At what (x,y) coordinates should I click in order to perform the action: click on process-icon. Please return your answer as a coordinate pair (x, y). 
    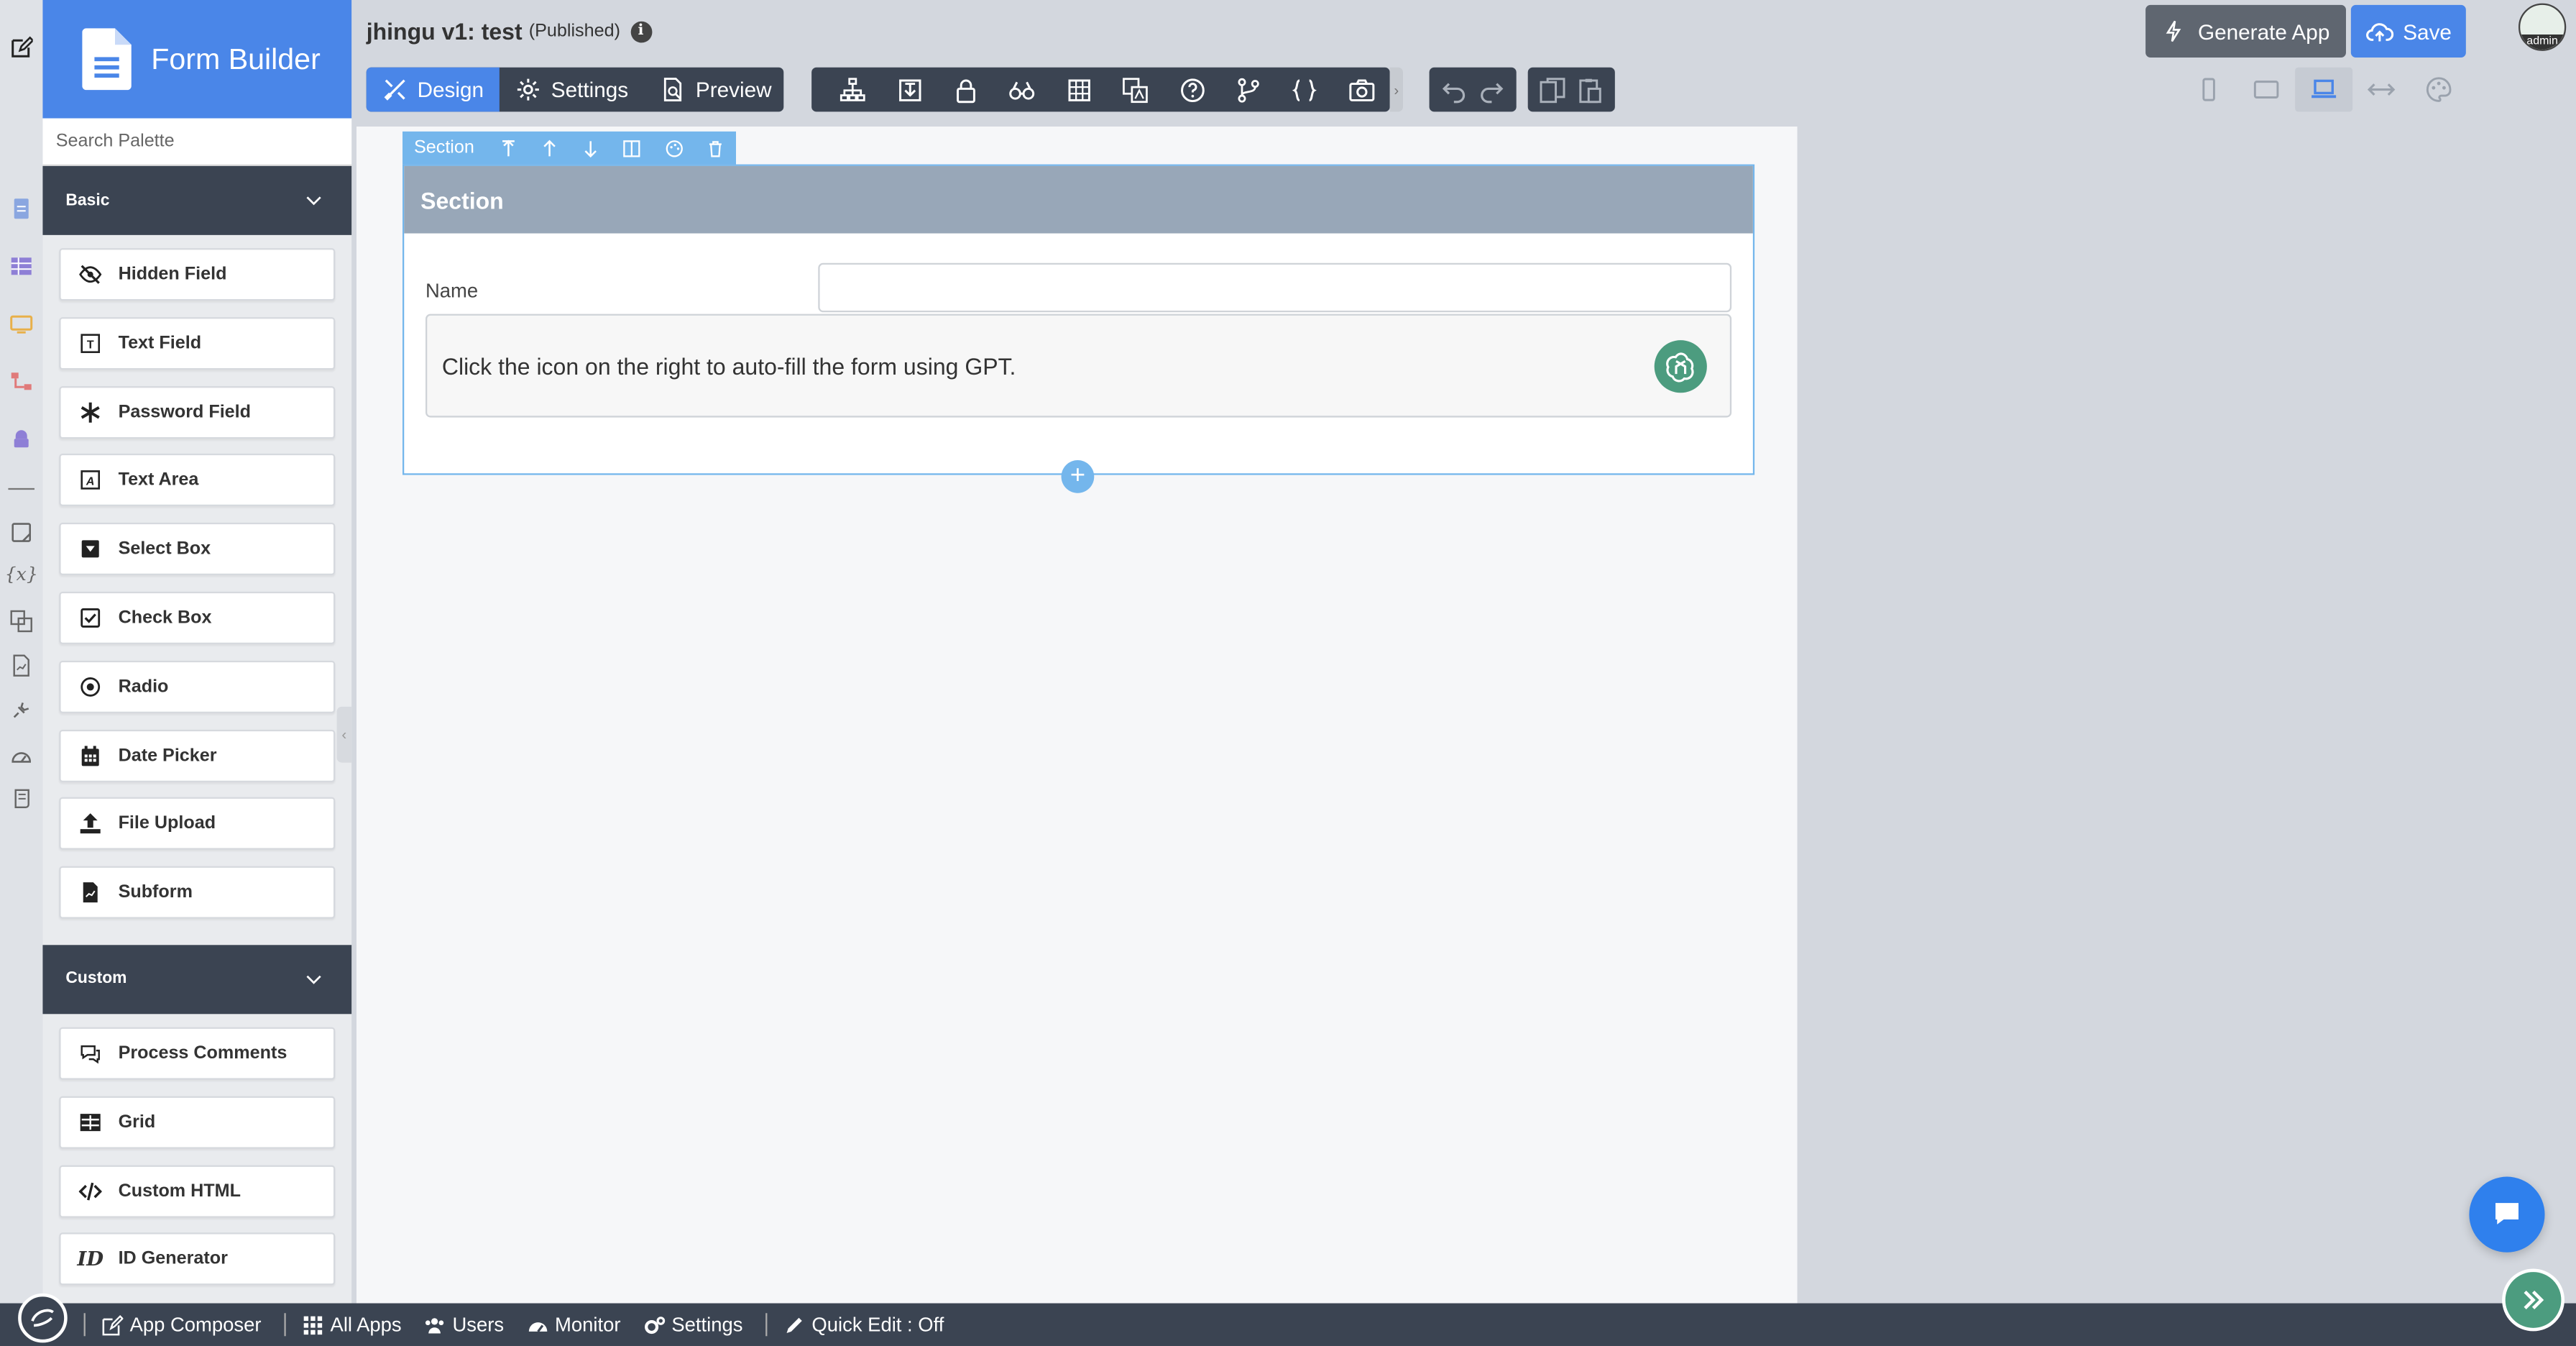
    Looking at the image, I should click on (21, 381).